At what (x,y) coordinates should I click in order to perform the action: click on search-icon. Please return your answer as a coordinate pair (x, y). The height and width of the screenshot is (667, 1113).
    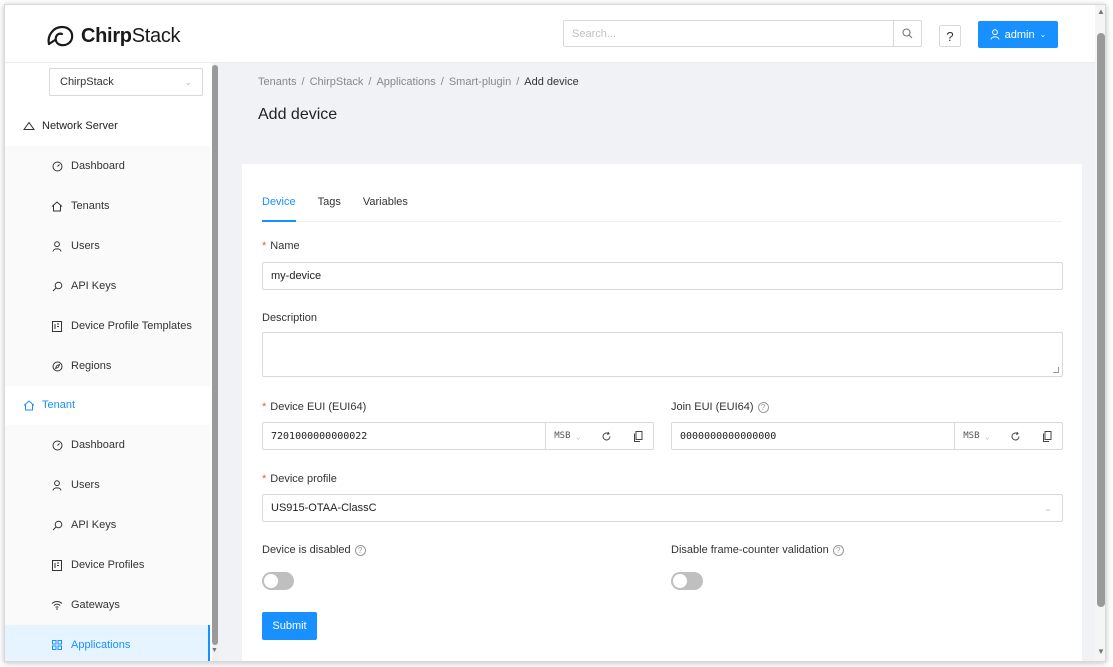
    Looking at the image, I should click on (907, 33).